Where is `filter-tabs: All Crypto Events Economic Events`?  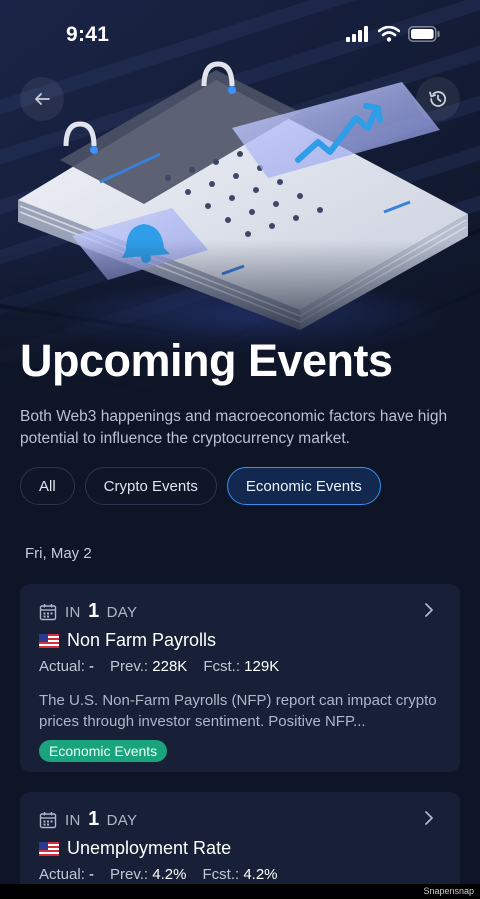
filter-tabs: All Crypto Events Economic Events is located at coordinates (200, 486).